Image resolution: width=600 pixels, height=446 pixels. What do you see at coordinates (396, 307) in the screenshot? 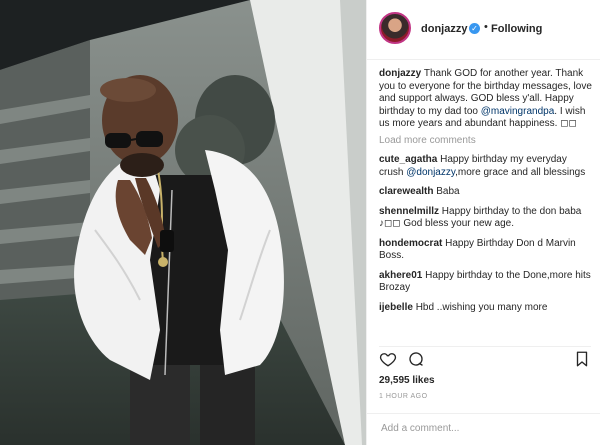
I see `comment-username: ijebelle` at bounding box center [396, 307].